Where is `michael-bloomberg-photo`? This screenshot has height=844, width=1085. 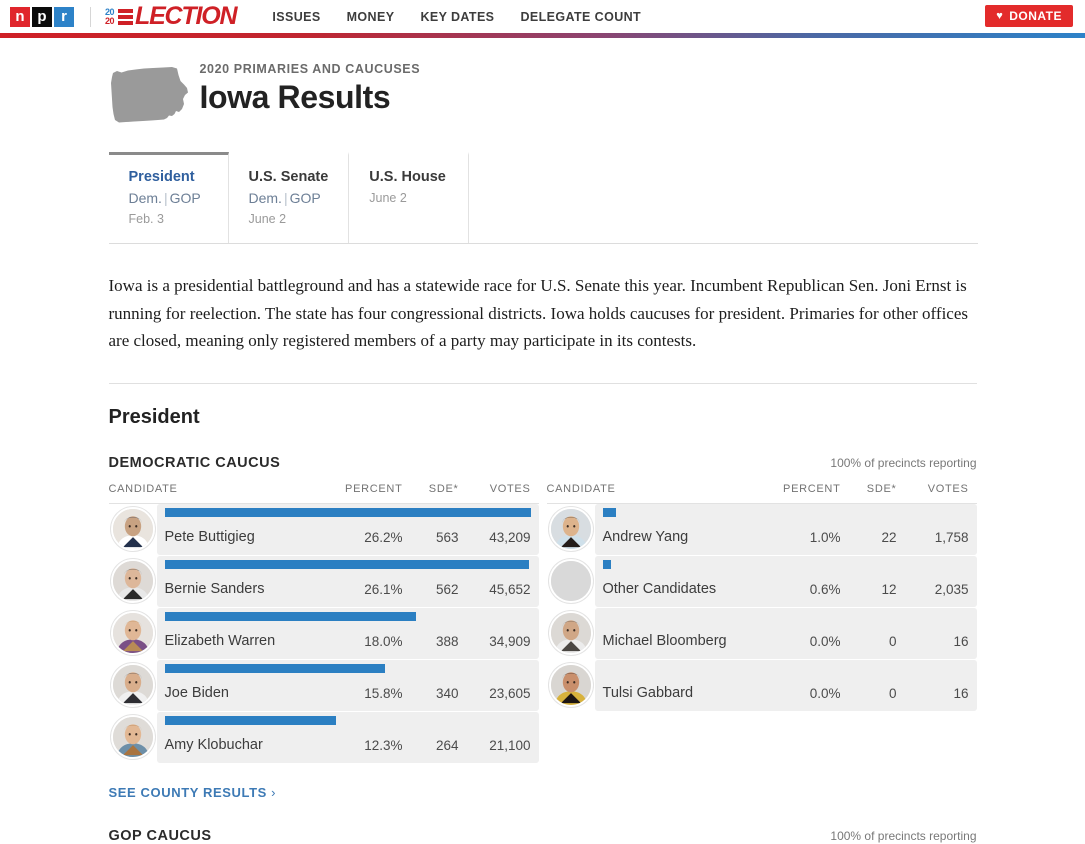
michael-bloomberg-photo is located at coordinates (570, 633).